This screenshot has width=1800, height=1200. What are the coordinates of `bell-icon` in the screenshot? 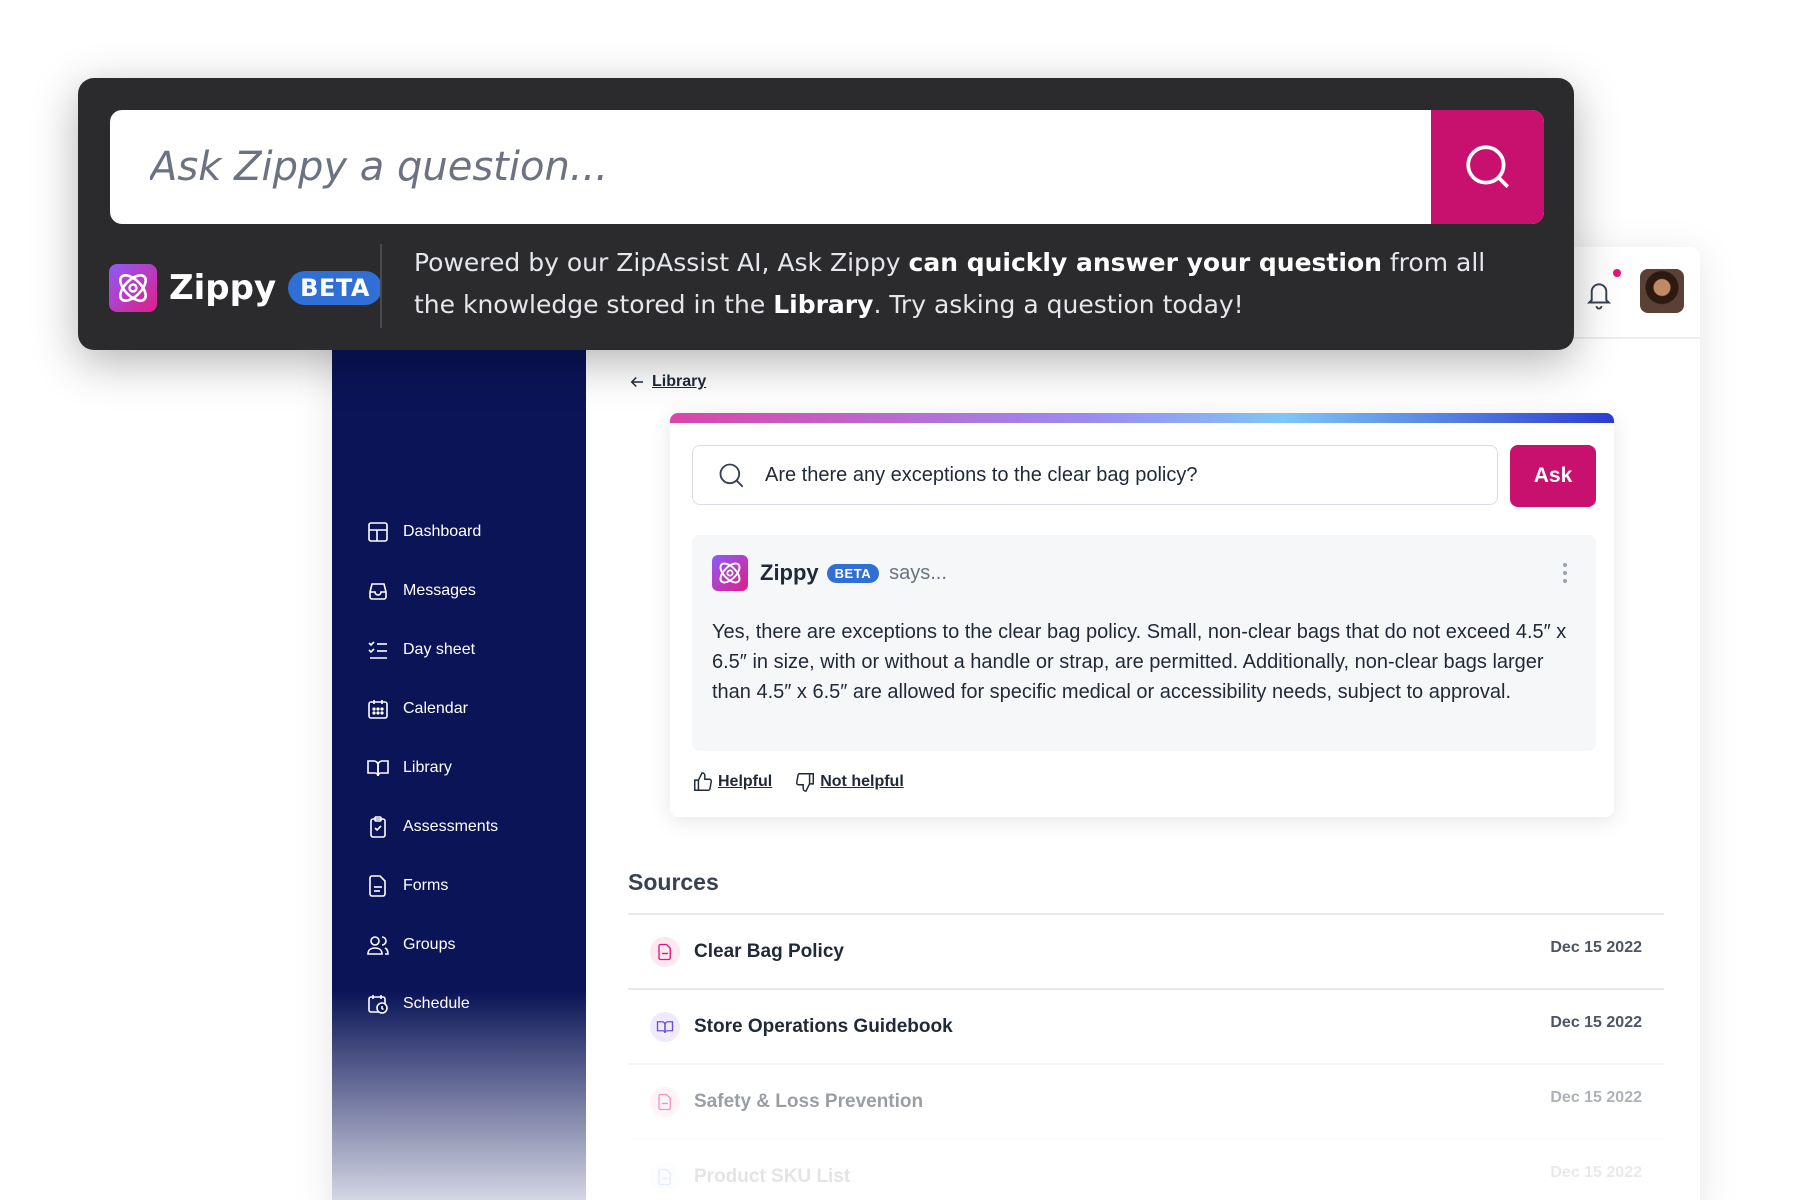 It's located at (1599, 294).